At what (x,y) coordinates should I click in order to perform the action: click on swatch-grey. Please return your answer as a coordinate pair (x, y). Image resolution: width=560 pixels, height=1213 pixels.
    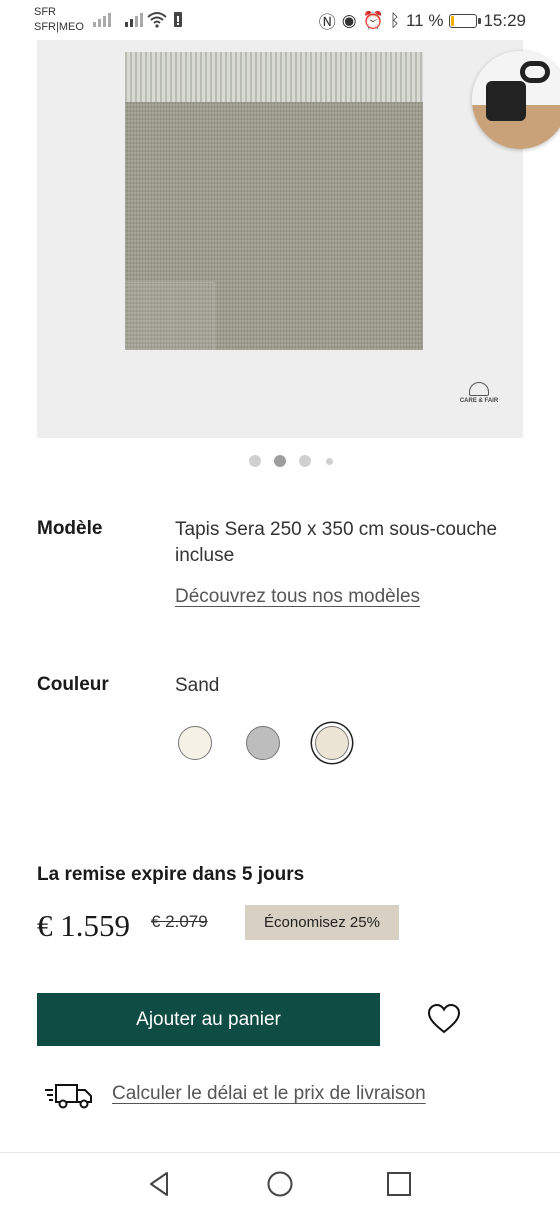
    Looking at the image, I should click on (263, 743).